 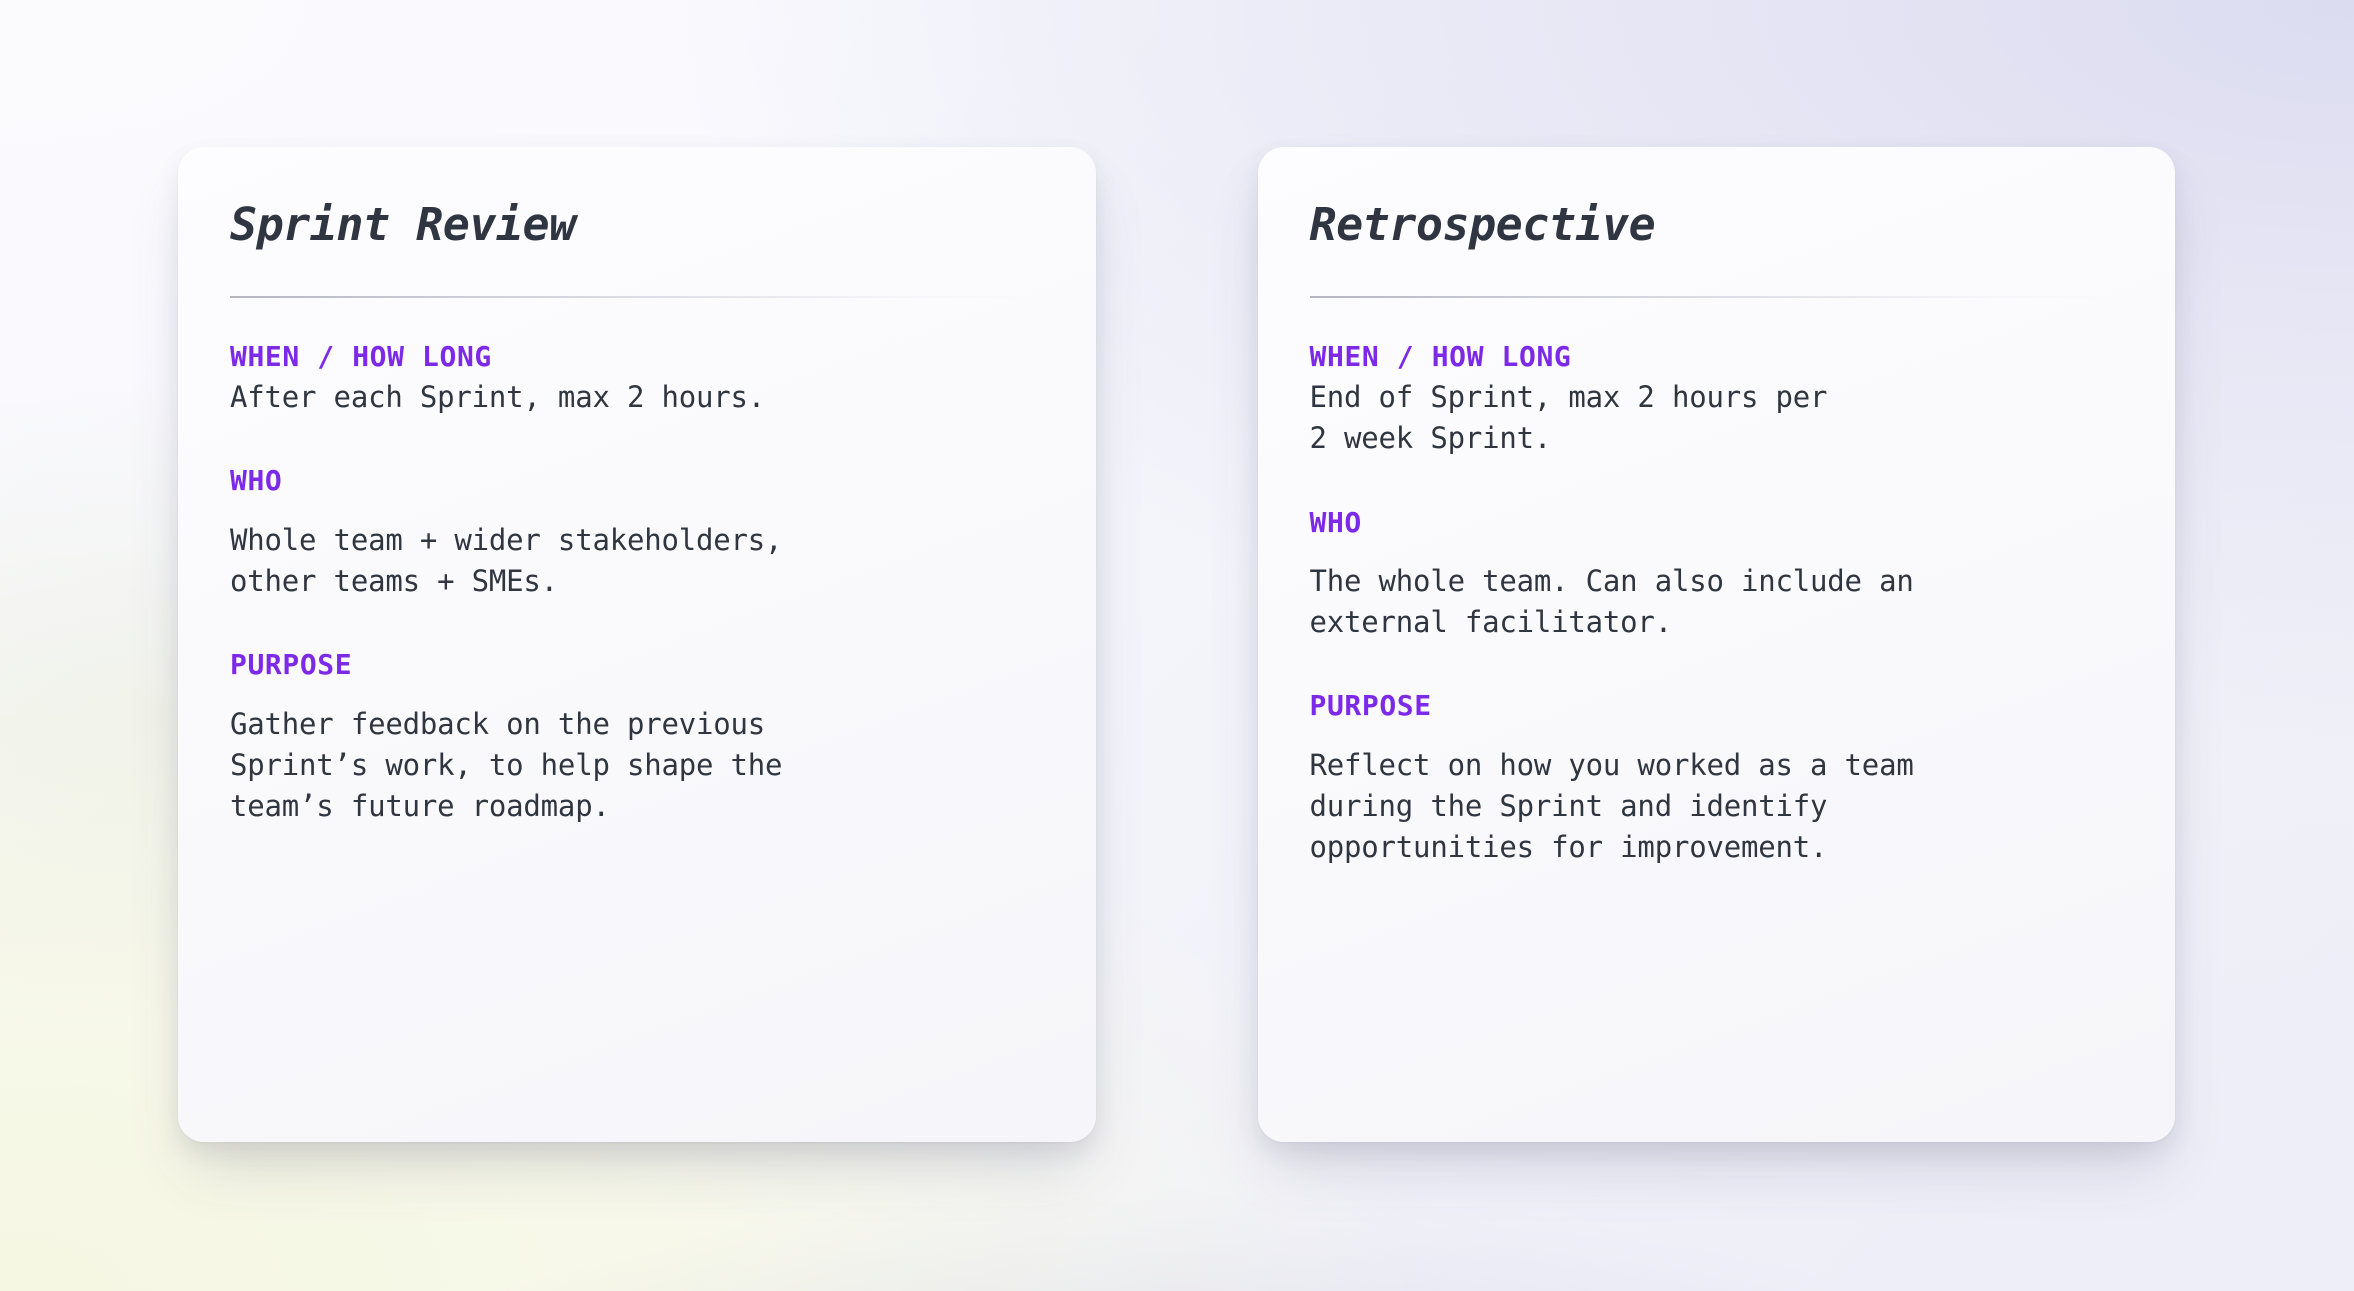 What do you see at coordinates (403, 224) in the screenshot?
I see `card-title: Sprint Review` at bounding box center [403, 224].